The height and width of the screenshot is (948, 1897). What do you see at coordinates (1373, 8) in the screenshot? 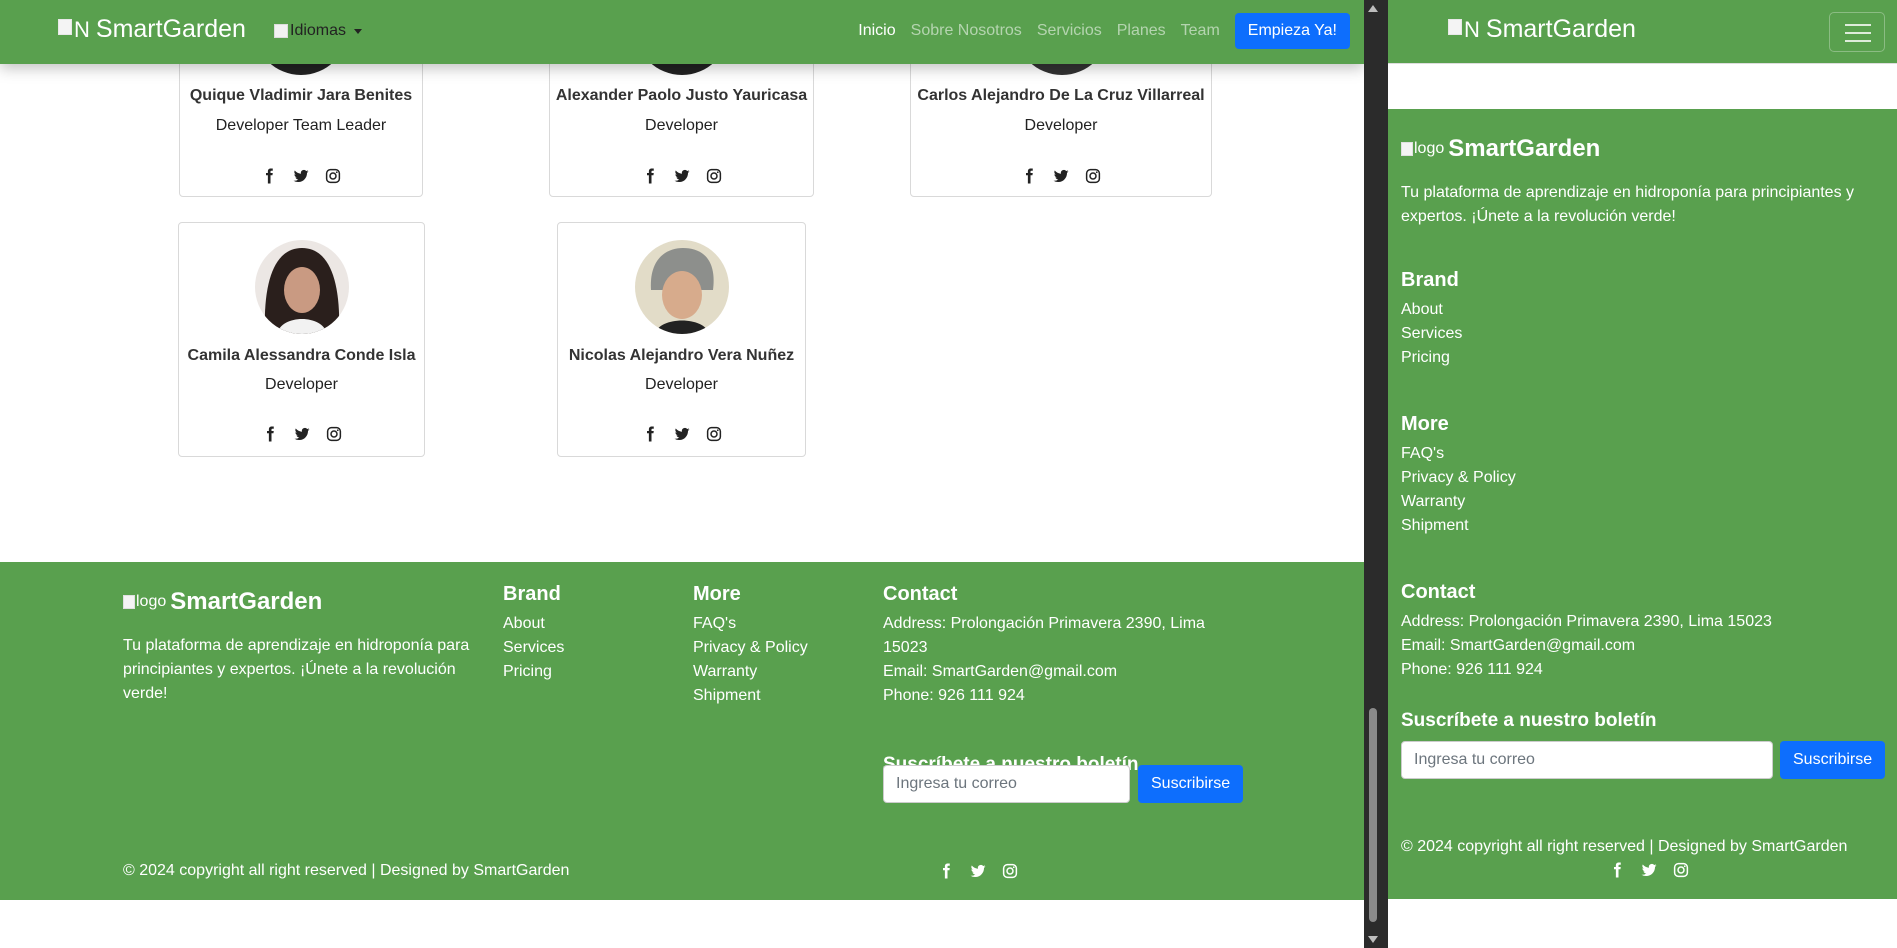
I see `scroll-up-arrow-icon` at bounding box center [1373, 8].